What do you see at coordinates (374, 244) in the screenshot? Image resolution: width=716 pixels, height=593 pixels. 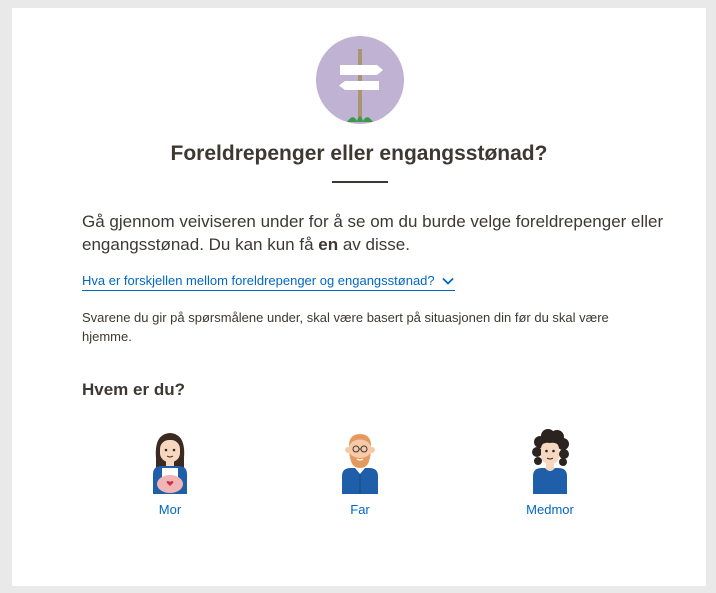 I see `intro-part2: av disse.` at bounding box center [374, 244].